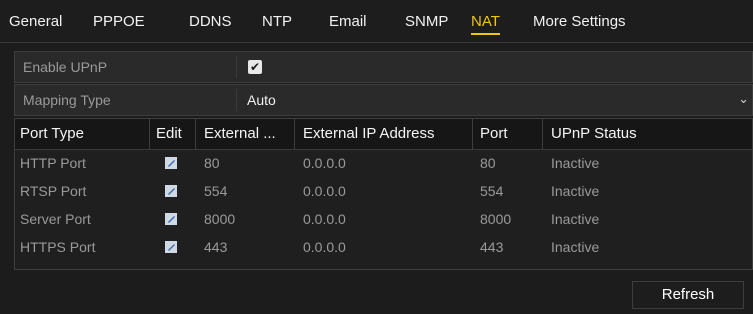 This screenshot has width=753, height=314. What do you see at coordinates (216, 191) in the screenshot?
I see `external-port-cell: 554` at bounding box center [216, 191].